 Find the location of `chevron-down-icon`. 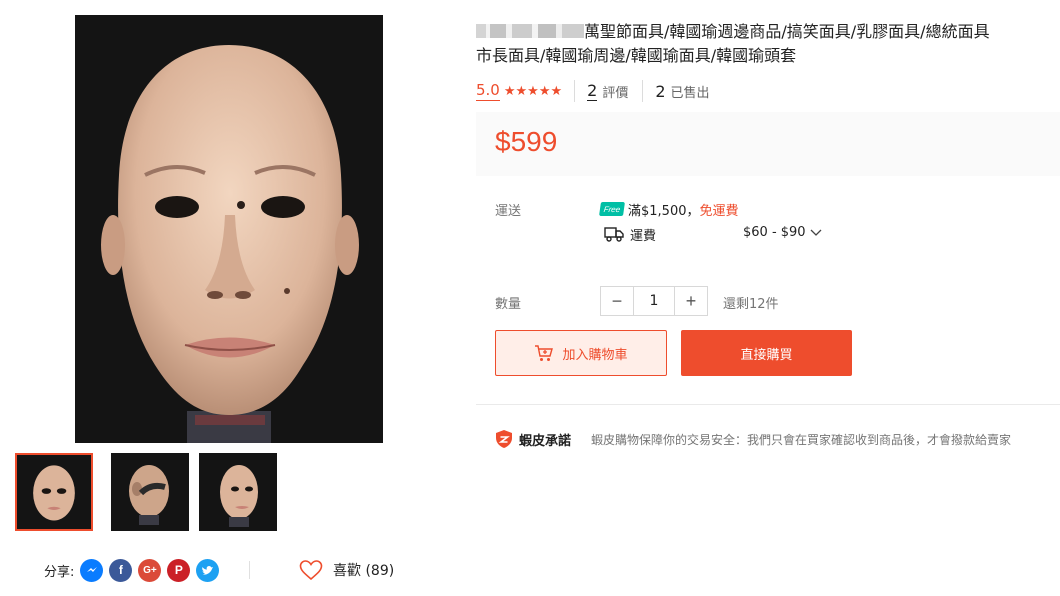

chevron-down-icon is located at coordinates (816, 232).